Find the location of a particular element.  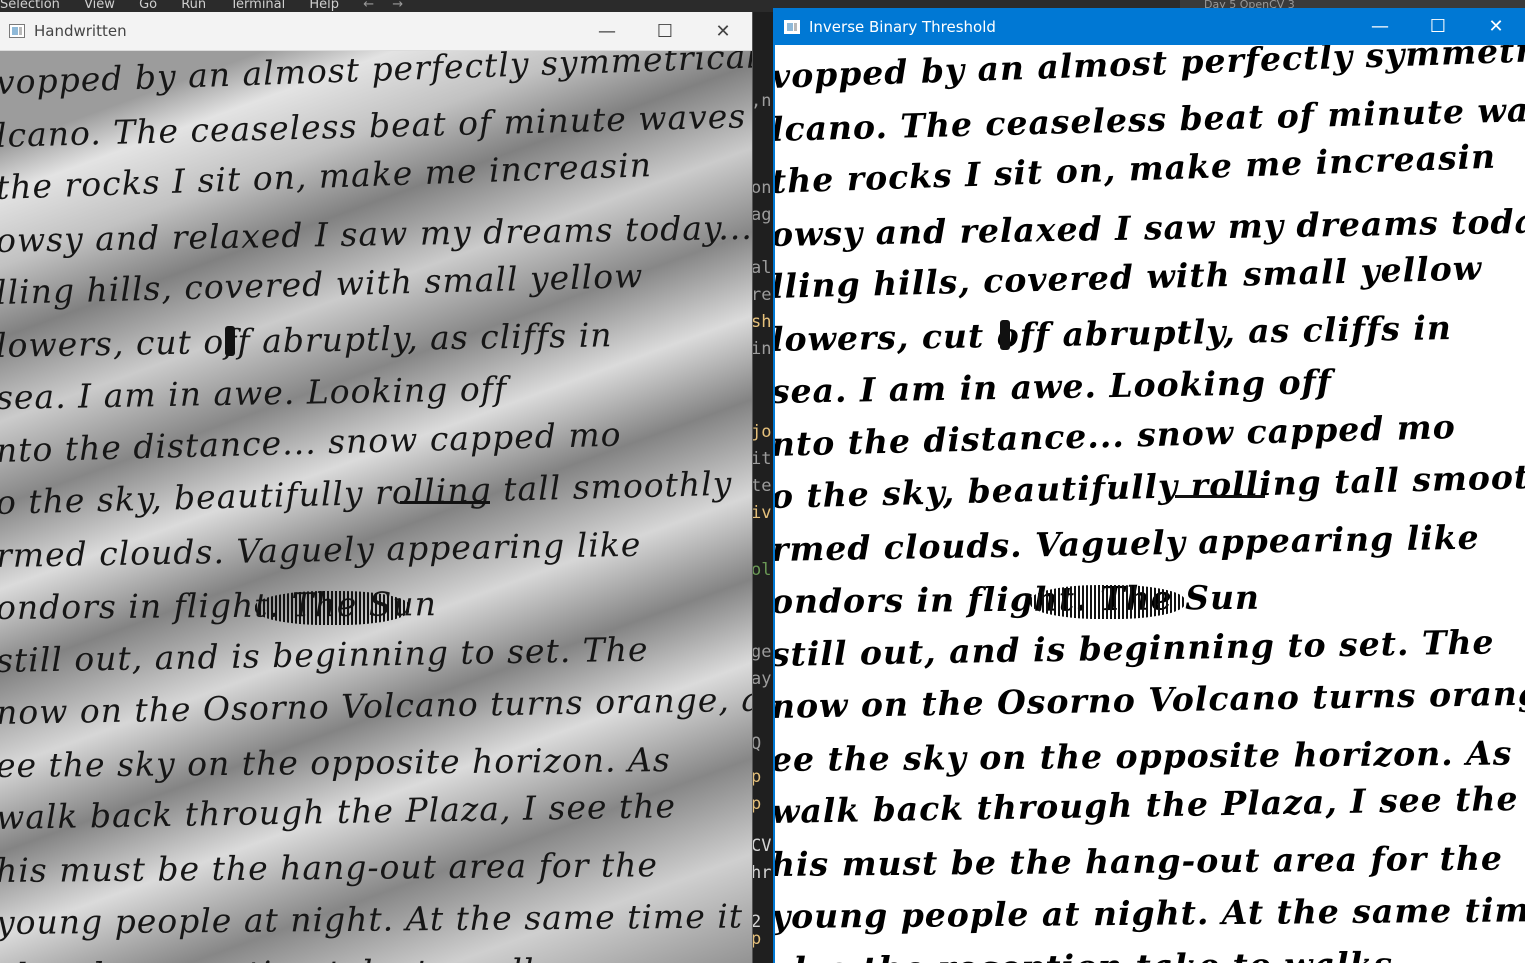

ide-code-fragment: al is located at coordinates (761, 268).